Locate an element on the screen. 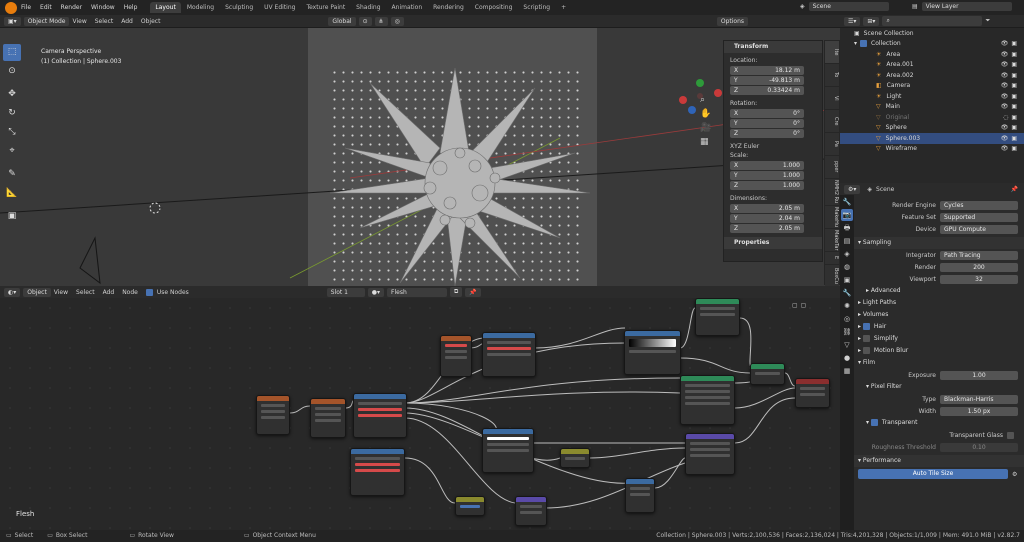  transform-panel-title: Transform is located at coordinates (773, 47).